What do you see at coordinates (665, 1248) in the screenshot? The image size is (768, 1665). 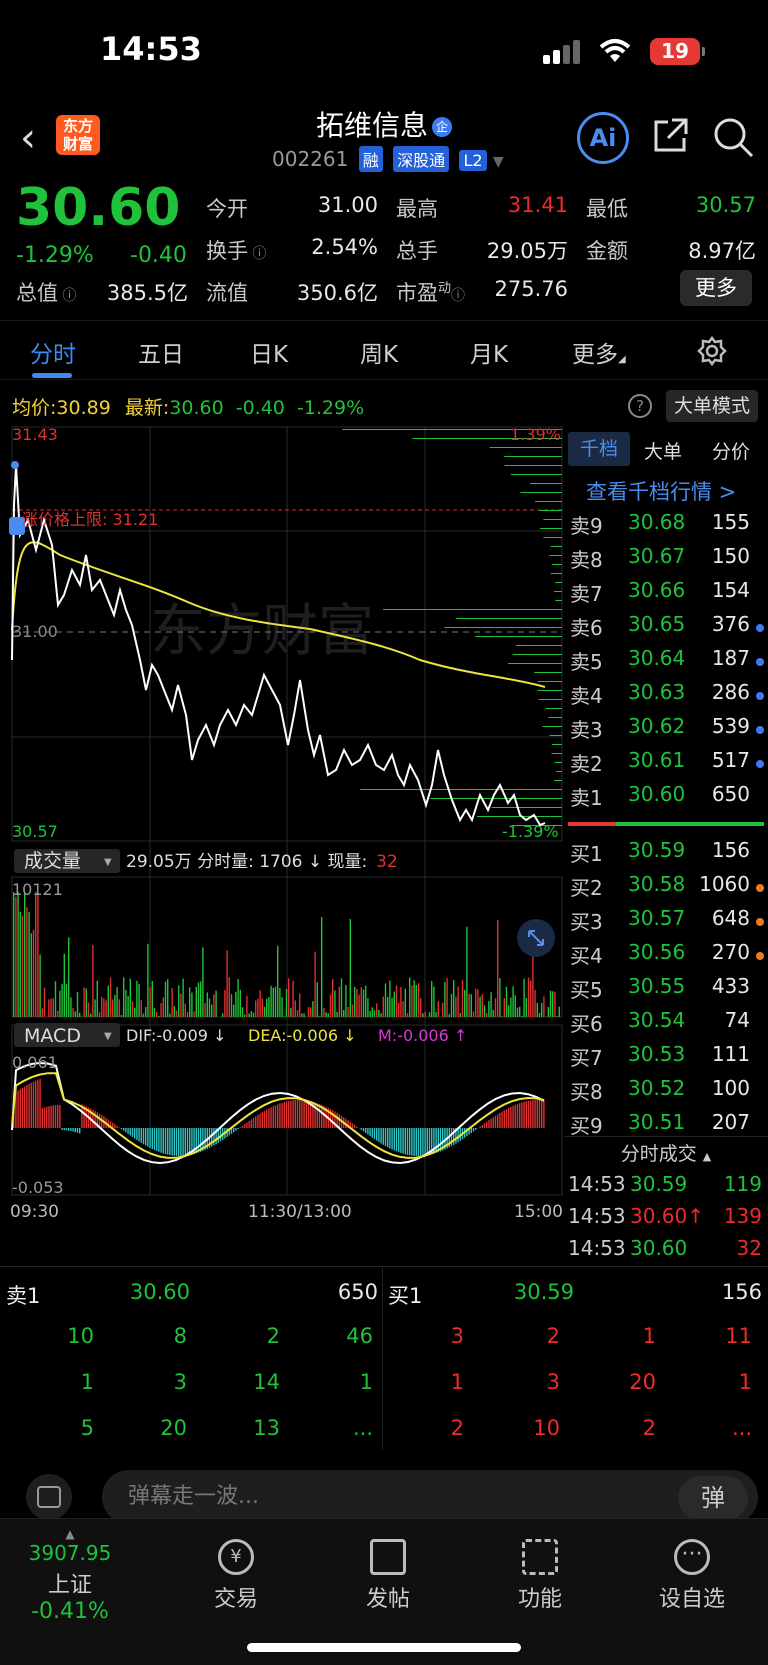 I see `tick-row: 14:53 30.60 32` at bounding box center [665, 1248].